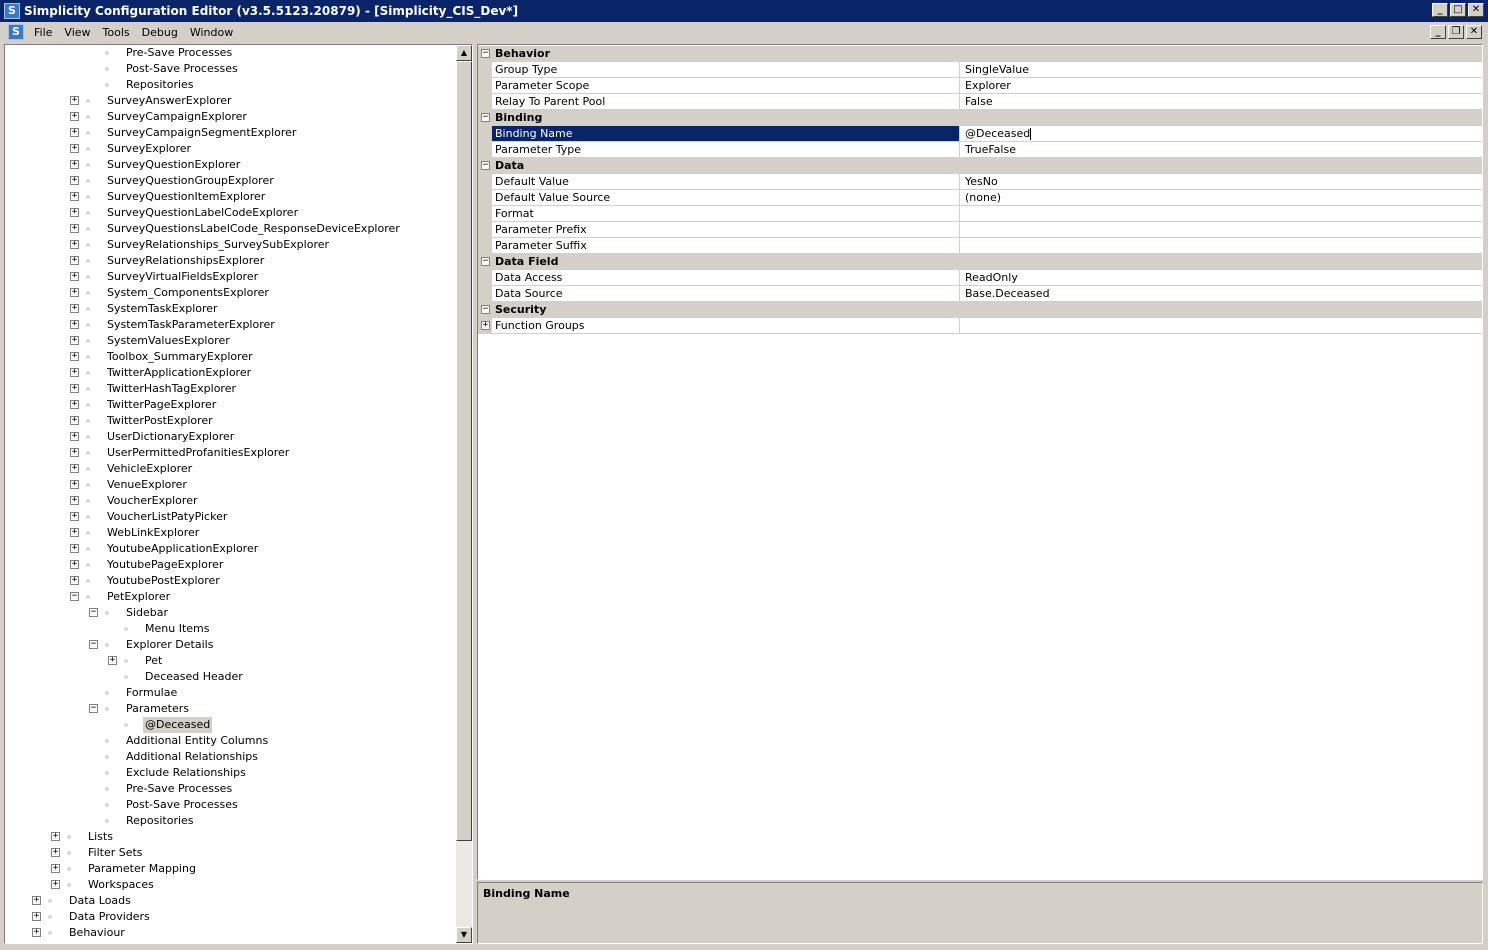 This screenshot has width=1488, height=950. Describe the element at coordinates (160, 821) in the screenshot. I see `tree-item-label: Repositories` at that location.